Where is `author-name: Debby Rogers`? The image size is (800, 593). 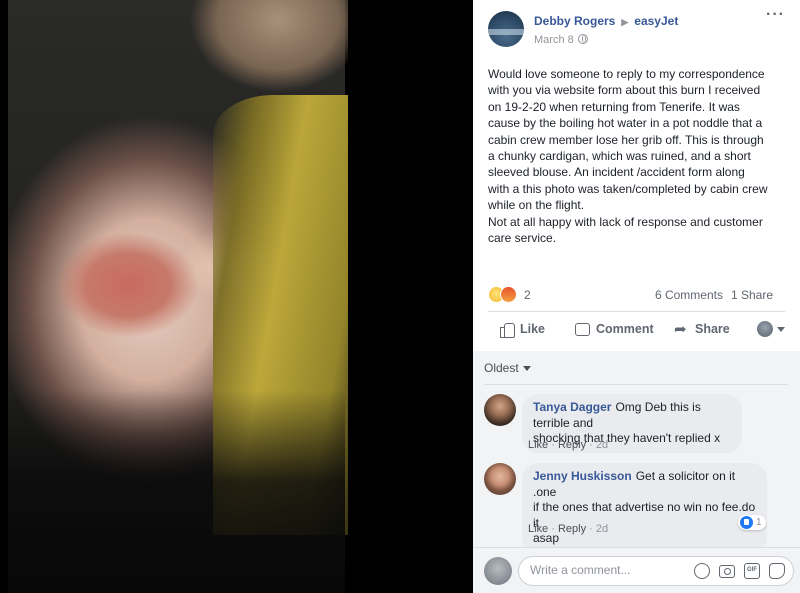
author-name: Debby Rogers is located at coordinates (574, 21).